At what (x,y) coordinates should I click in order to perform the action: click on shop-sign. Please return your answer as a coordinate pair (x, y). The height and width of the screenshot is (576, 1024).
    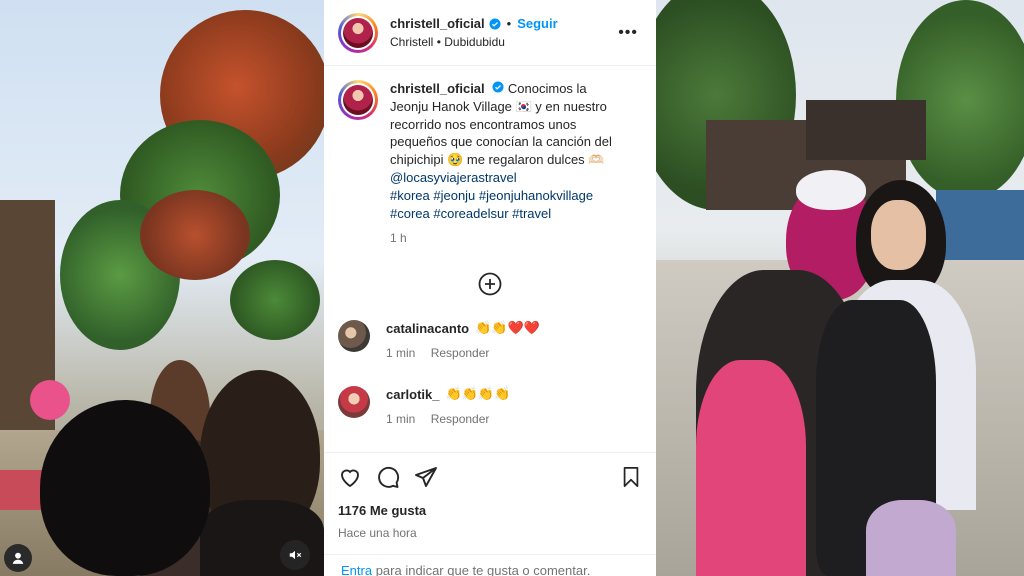
    Looking at the image, I should click on (50, 400).